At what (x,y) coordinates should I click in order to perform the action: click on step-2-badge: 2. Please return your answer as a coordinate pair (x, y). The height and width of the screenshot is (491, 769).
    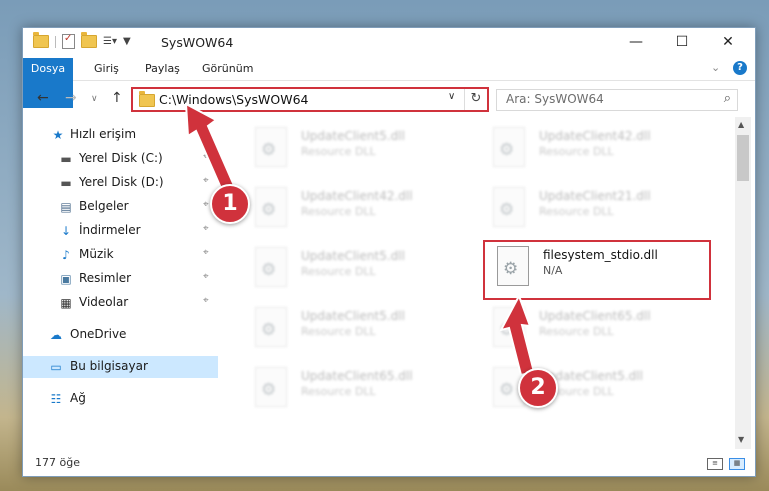
    Looking at the image, I should click on (538, 388).